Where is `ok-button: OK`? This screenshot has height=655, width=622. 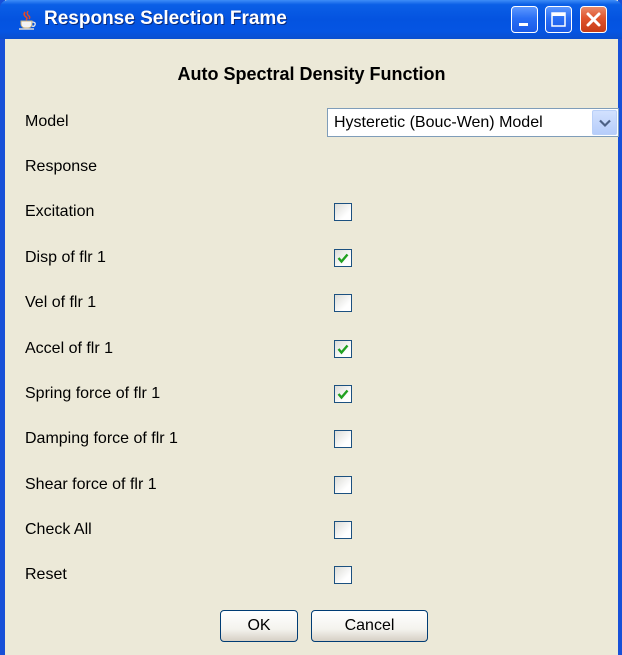
ok-button: OK is located at coordinates (259, 626).